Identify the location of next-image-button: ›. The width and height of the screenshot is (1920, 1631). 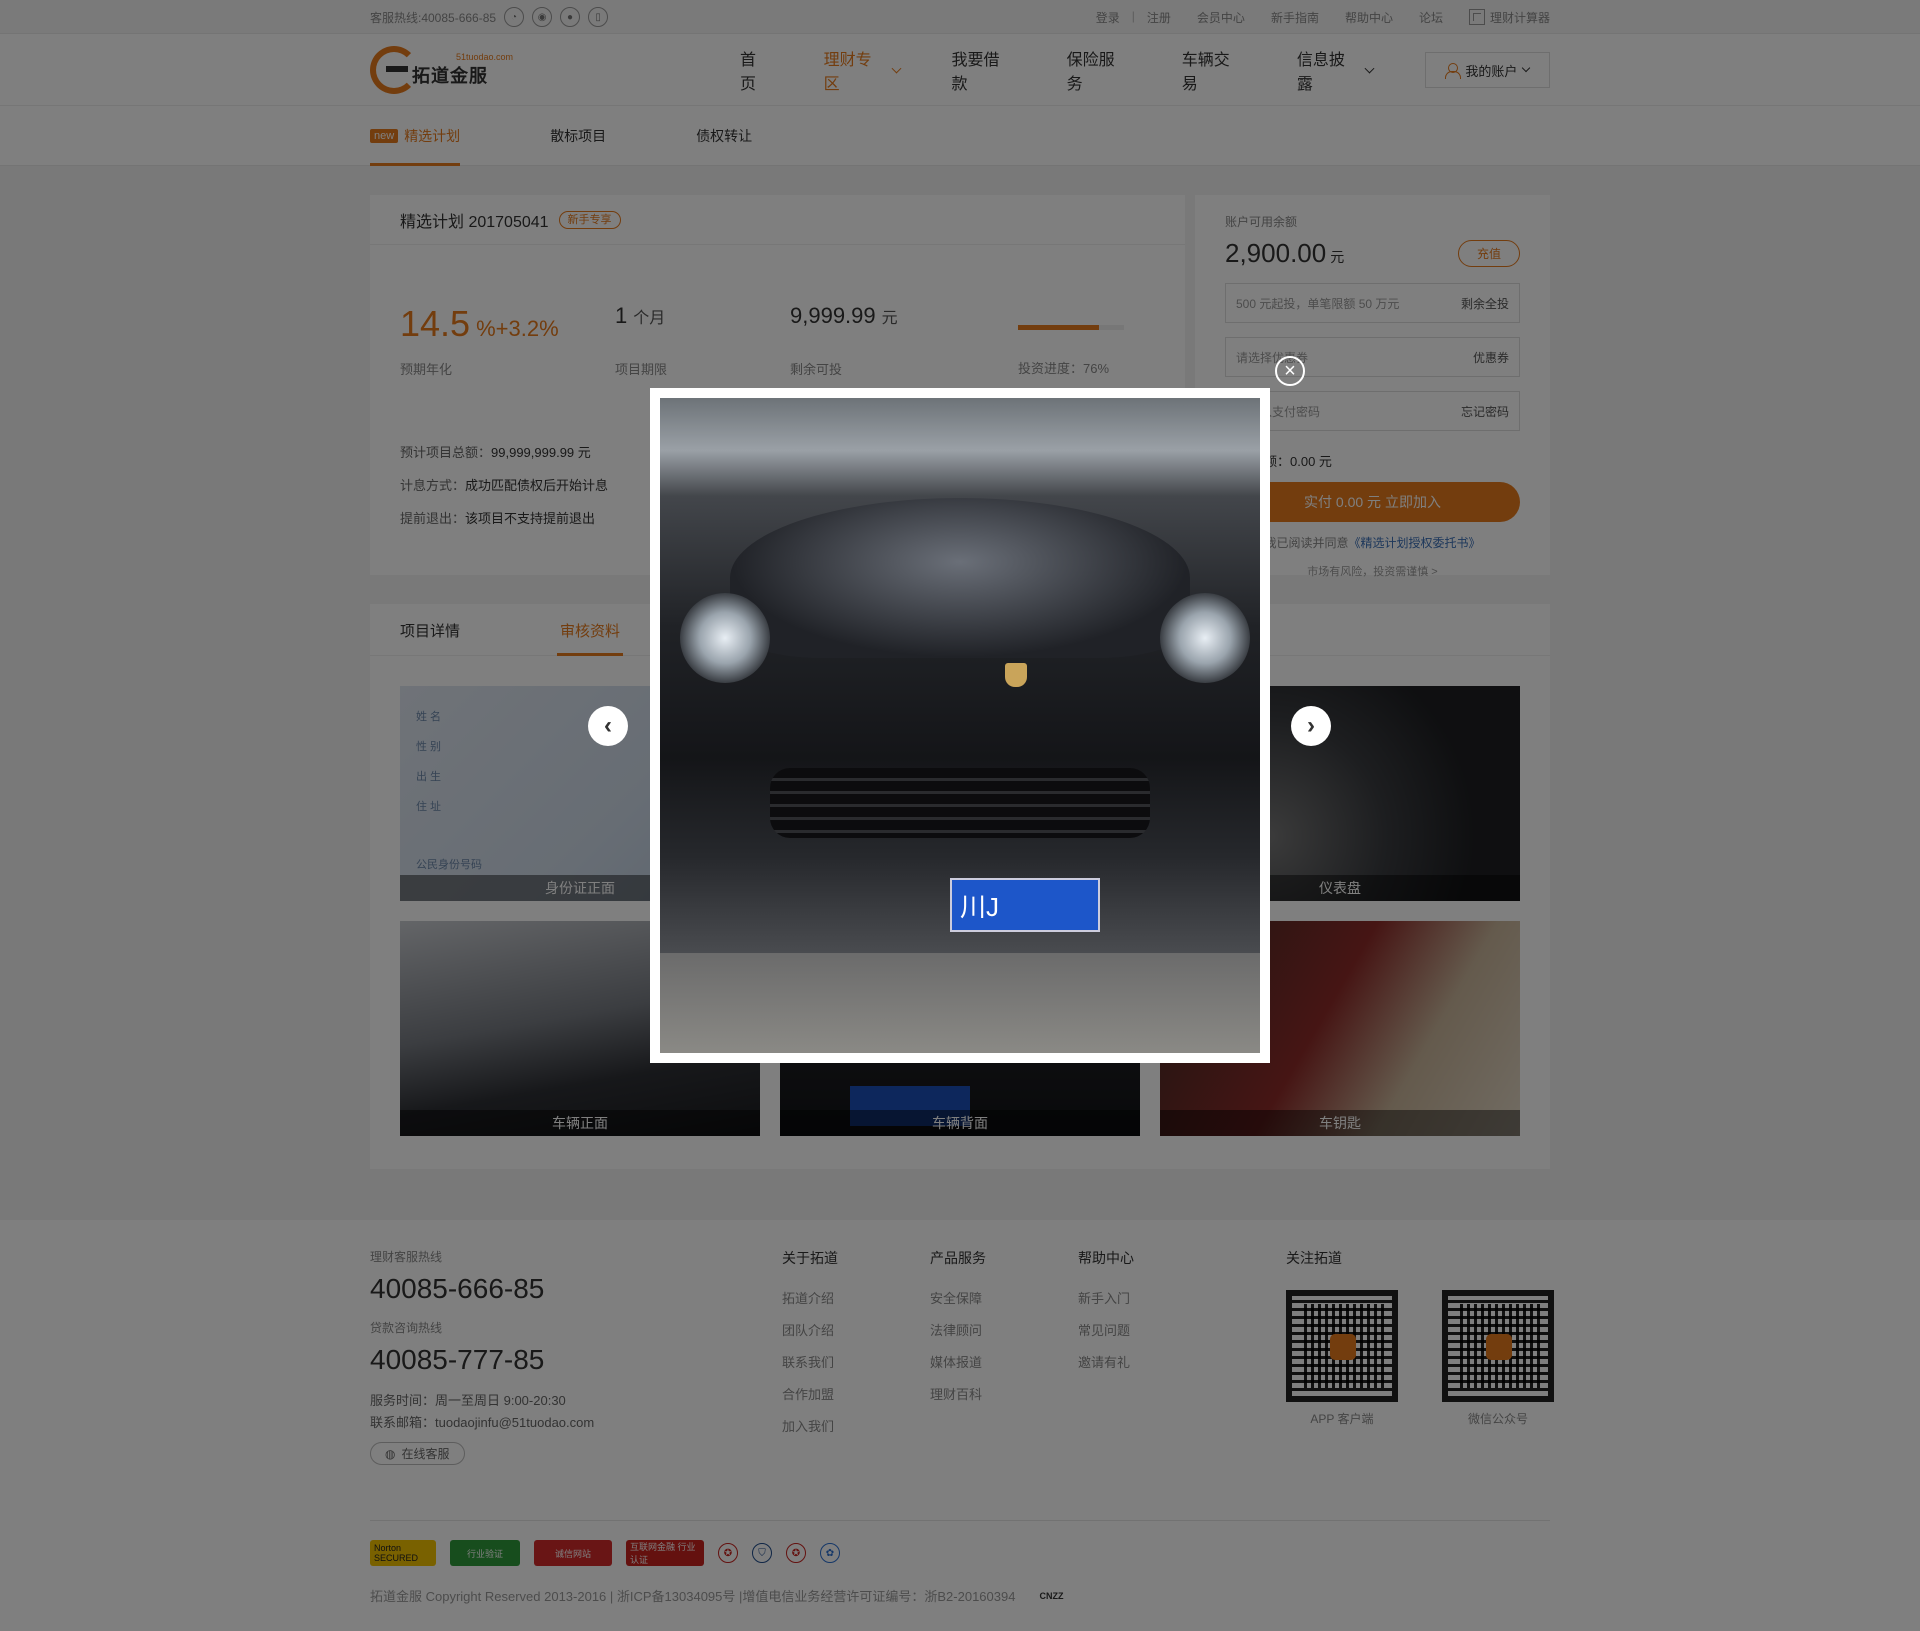
(1311, 726).